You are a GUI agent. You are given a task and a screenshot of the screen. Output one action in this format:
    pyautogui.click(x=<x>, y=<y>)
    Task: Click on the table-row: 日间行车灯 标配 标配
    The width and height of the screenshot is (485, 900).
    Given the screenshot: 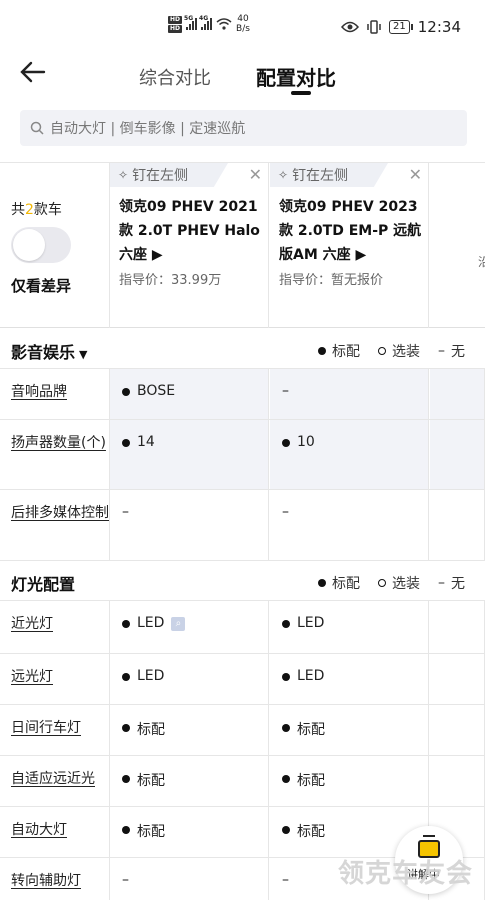 What is the action you would take?
    pyautogui.click(x=242, y=730)
    